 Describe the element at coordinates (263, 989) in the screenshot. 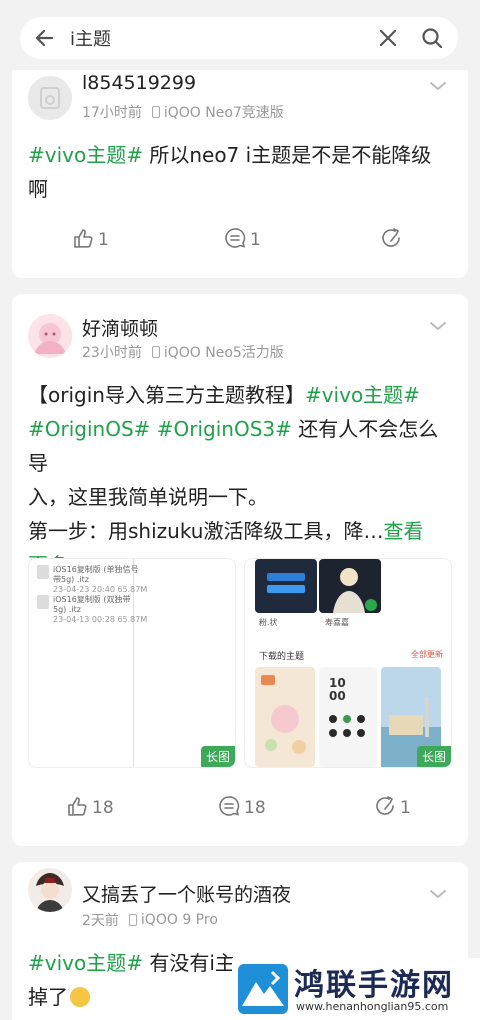

I see `watermark-logo` at that location.